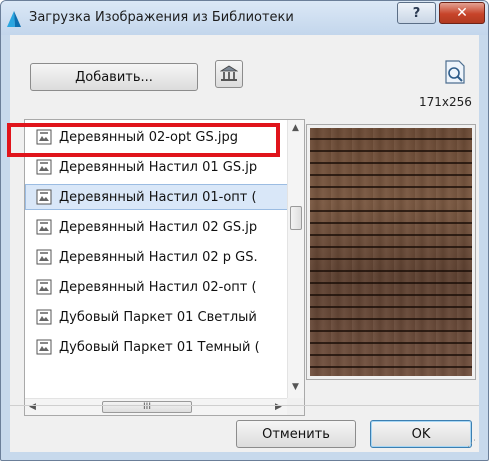  Describe the element at coordinates (471, 444) in the screenshot. I see `resize-grip-icon: ⋰` at that location.